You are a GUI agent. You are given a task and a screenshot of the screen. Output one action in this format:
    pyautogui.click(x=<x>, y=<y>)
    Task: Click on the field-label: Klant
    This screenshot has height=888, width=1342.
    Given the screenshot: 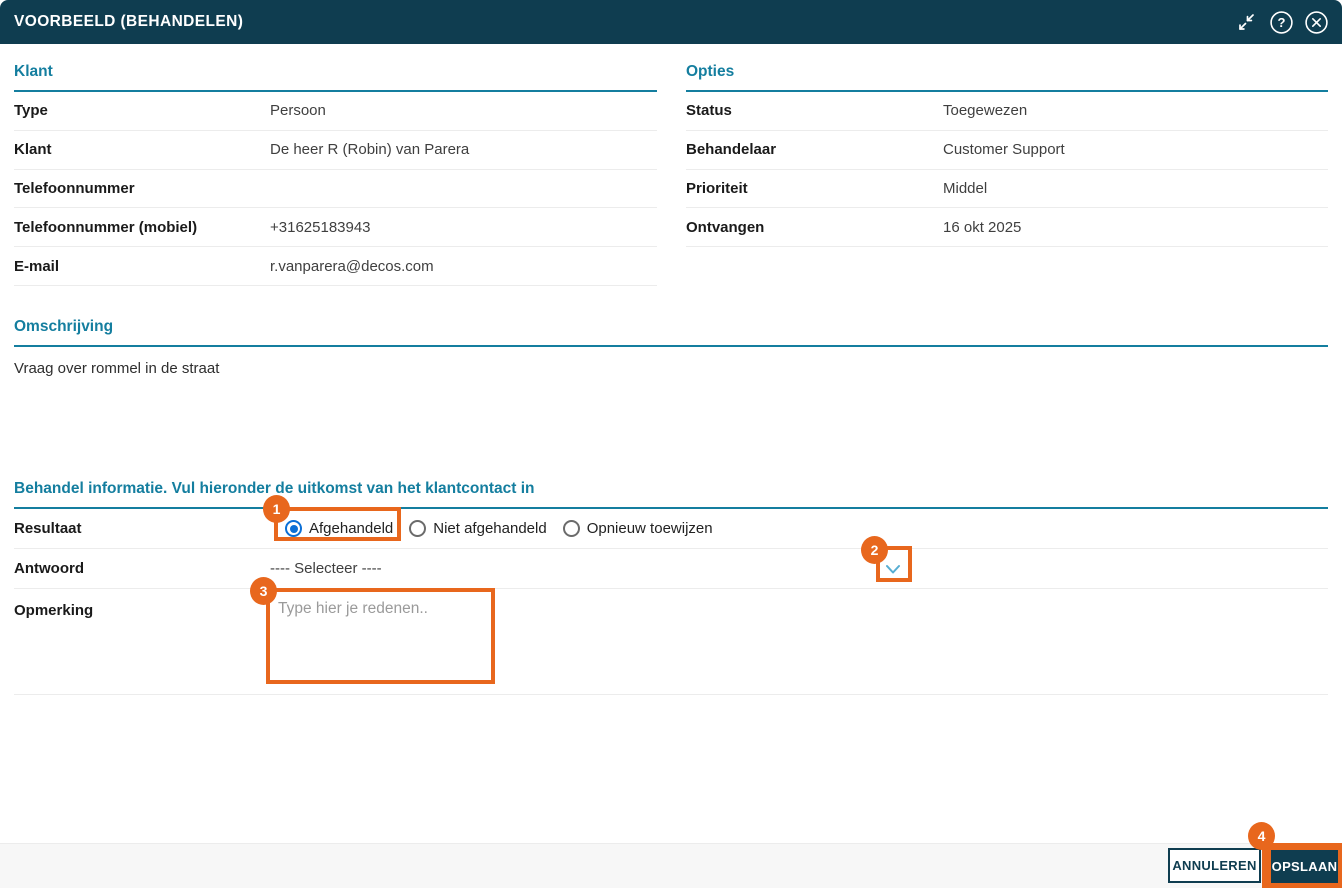 What is the action you would take?
    pyautogui.click(x=33, y=150)
    